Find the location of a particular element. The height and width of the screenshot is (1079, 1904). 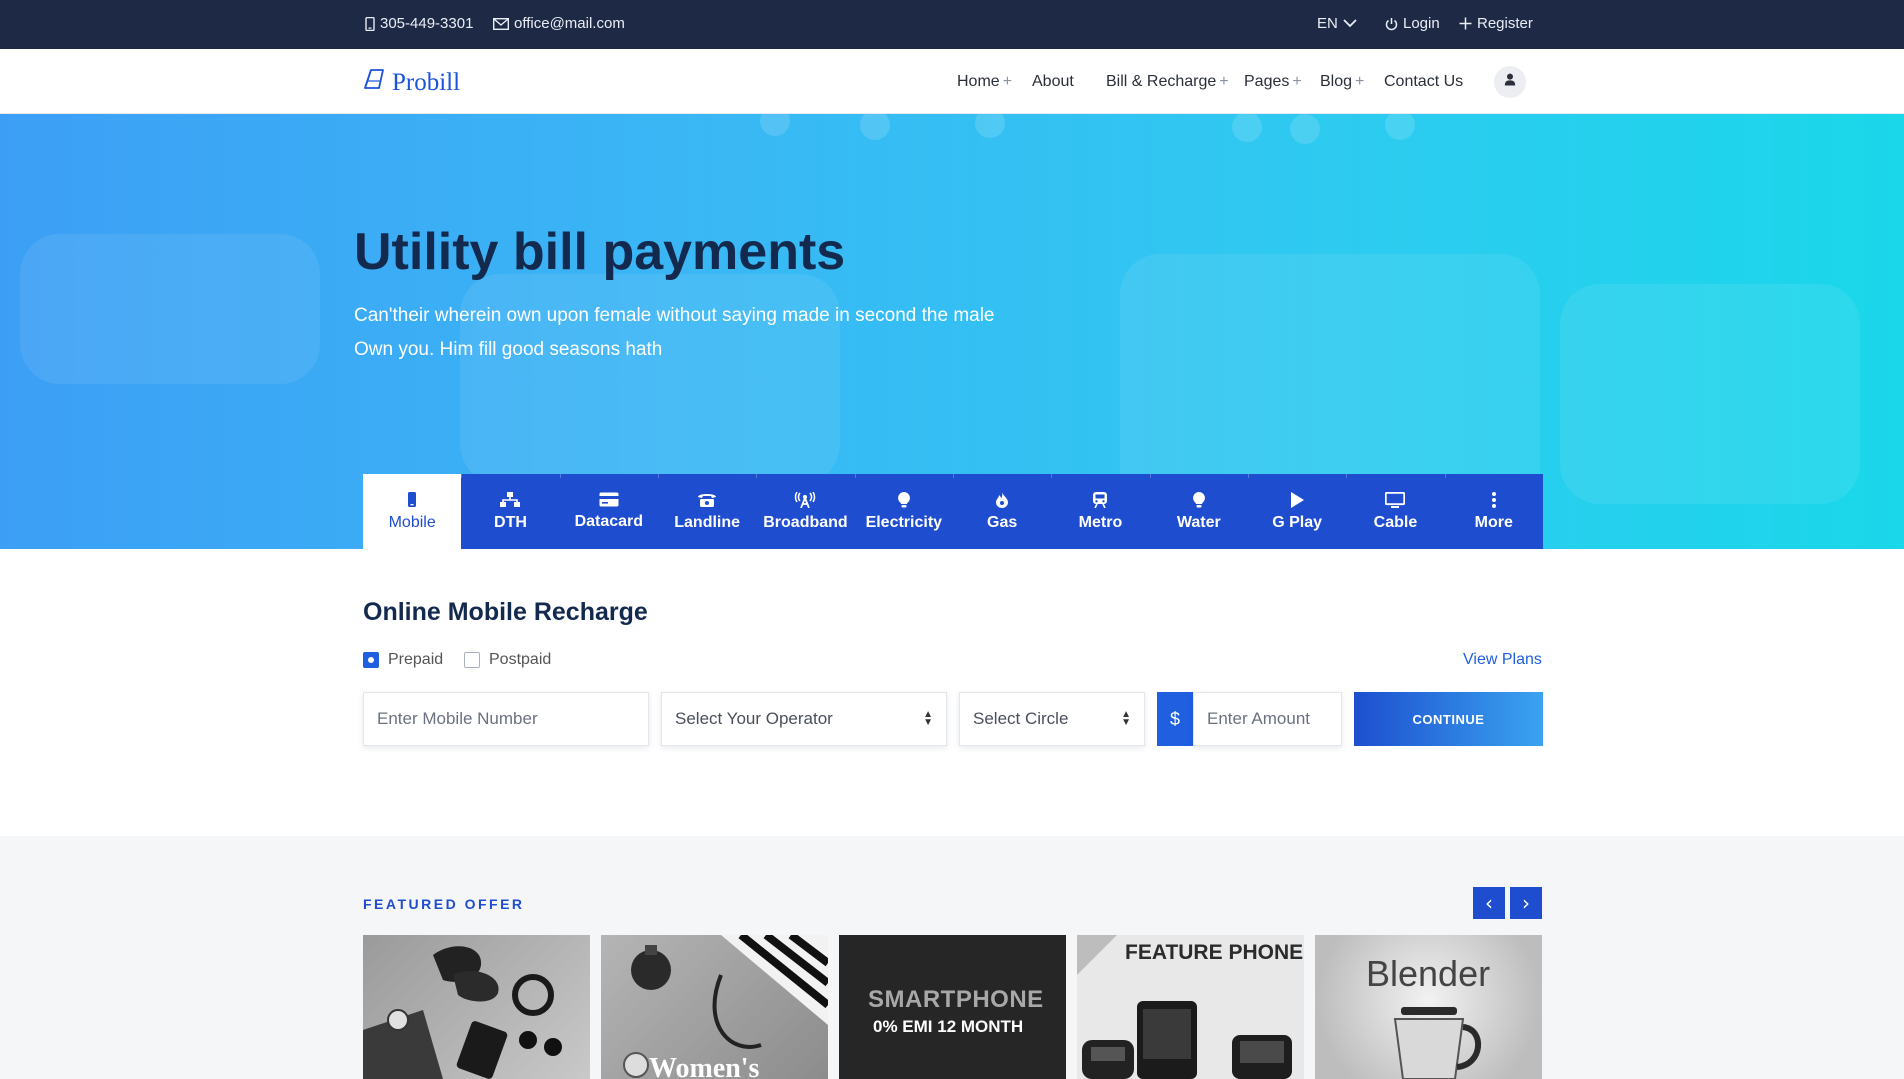

nav-item-pages: Pages + is located at coordinates (1273, 82).